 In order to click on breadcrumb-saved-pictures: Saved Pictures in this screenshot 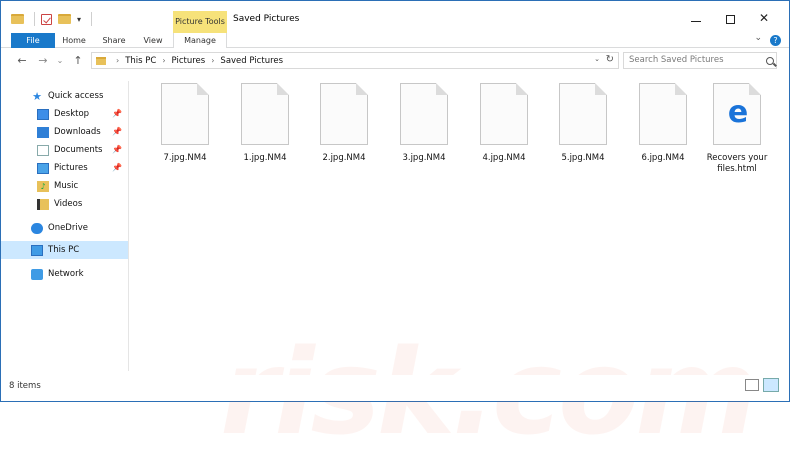, I will do `click(251, 61)`.